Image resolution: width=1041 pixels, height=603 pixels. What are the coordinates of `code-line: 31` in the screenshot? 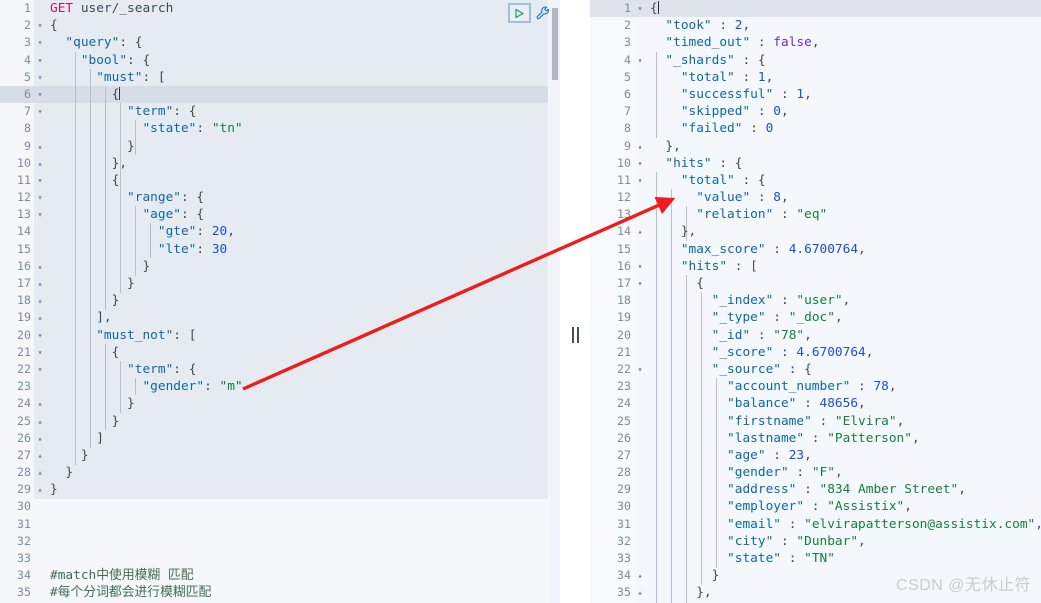 It's located at (280, 524).